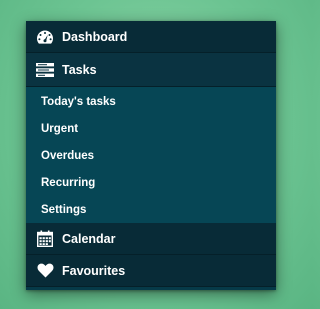 The height and width of the screenshot is (309, 320). What do you see at coordinates (95, 36) in the screenshot?
I see `menu-item-label: Dashboard` at bounding box center [95, 36].